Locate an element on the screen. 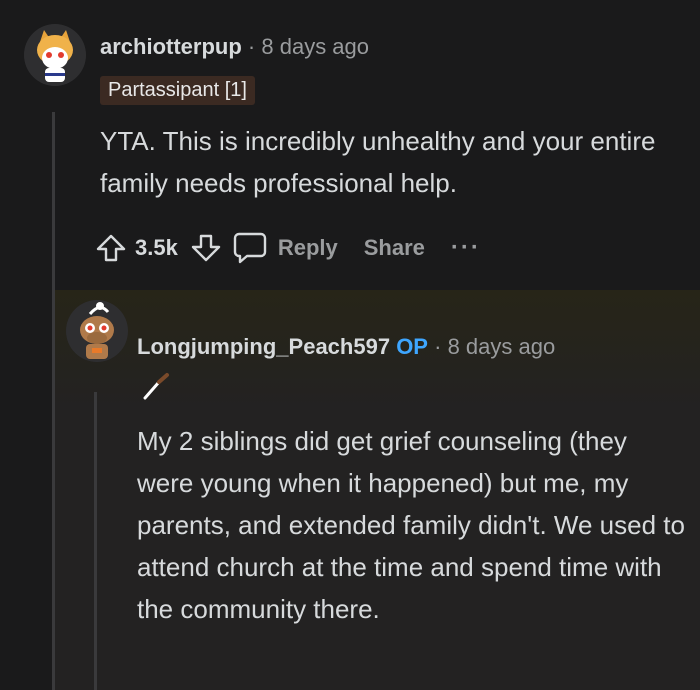 The height and width of the screenshot is (690, 700). downvote-button is located at coordinates (206, 248).